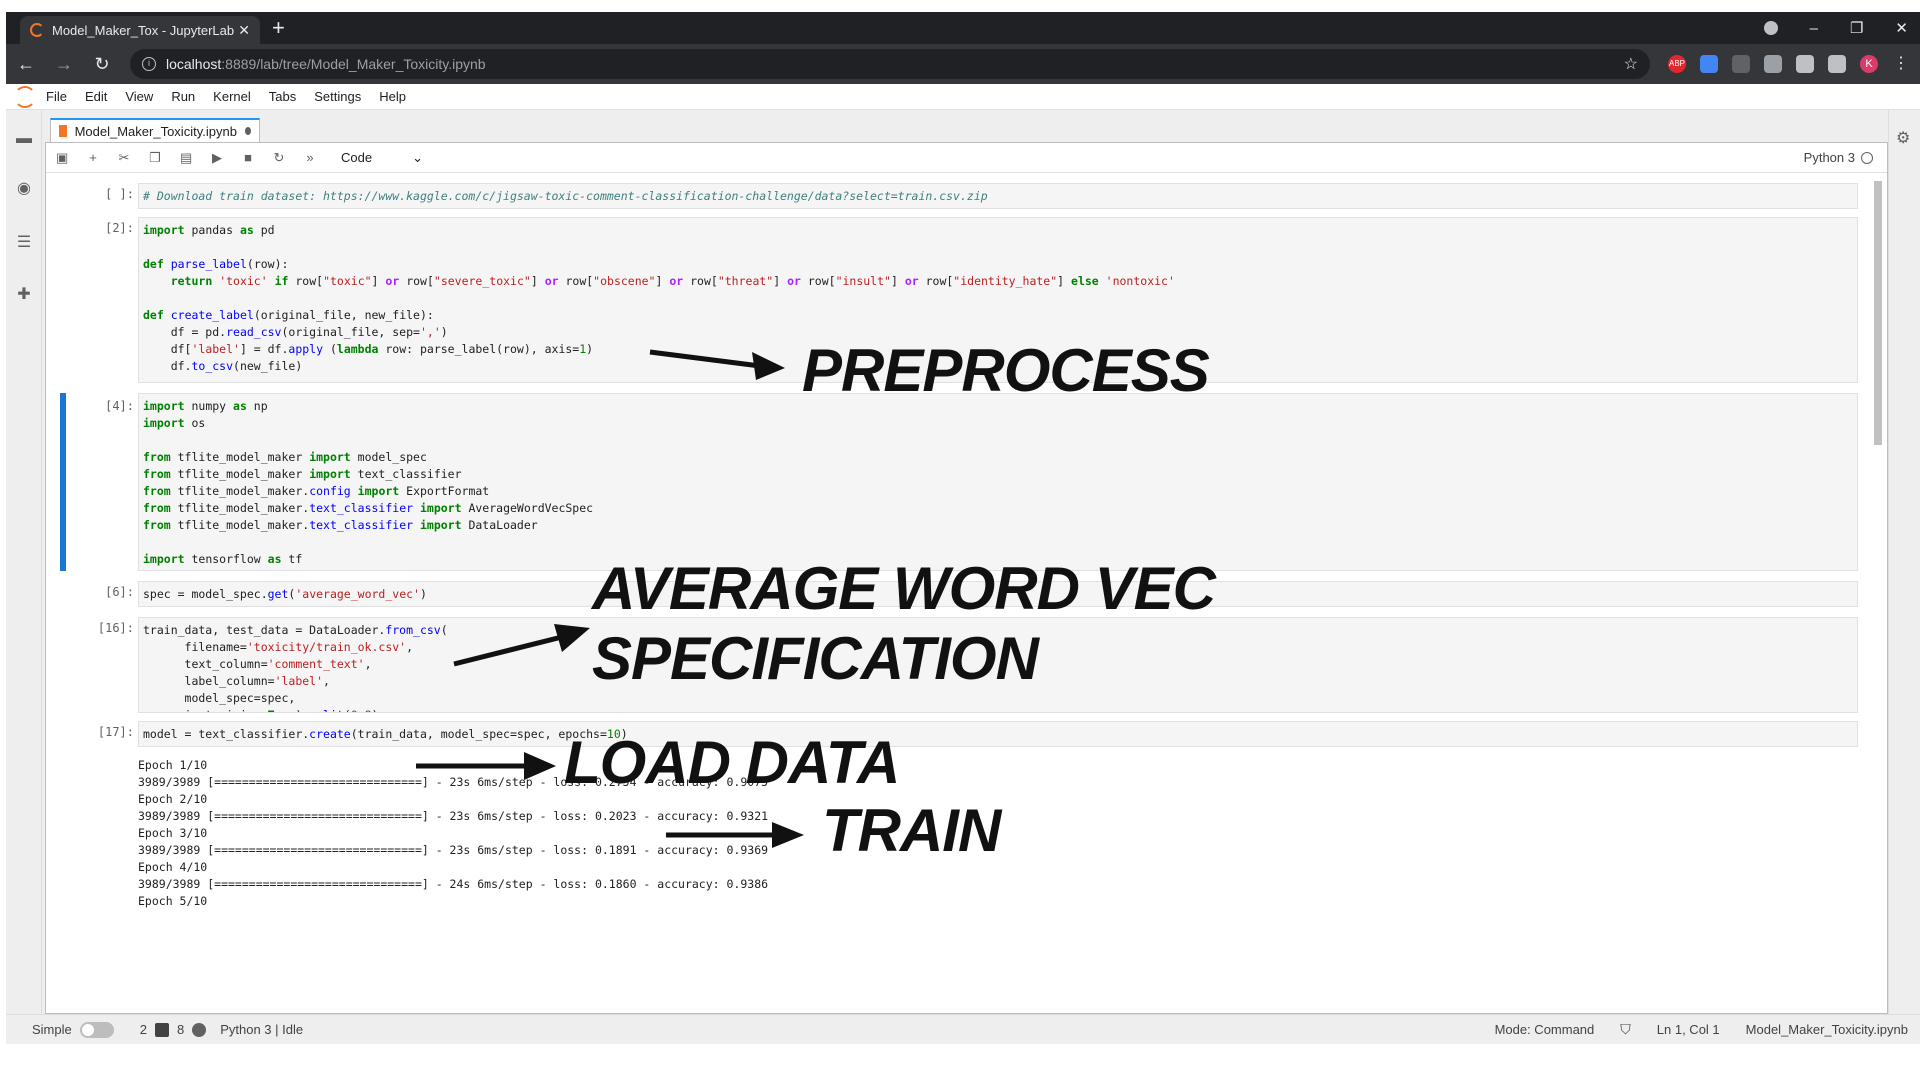 The width and height of the screenshot is (1920, 1080). What do you see at coordinates (278, 28) in the screenshot?
I see `new-tab-button: +` at bounding box center [278, 28].